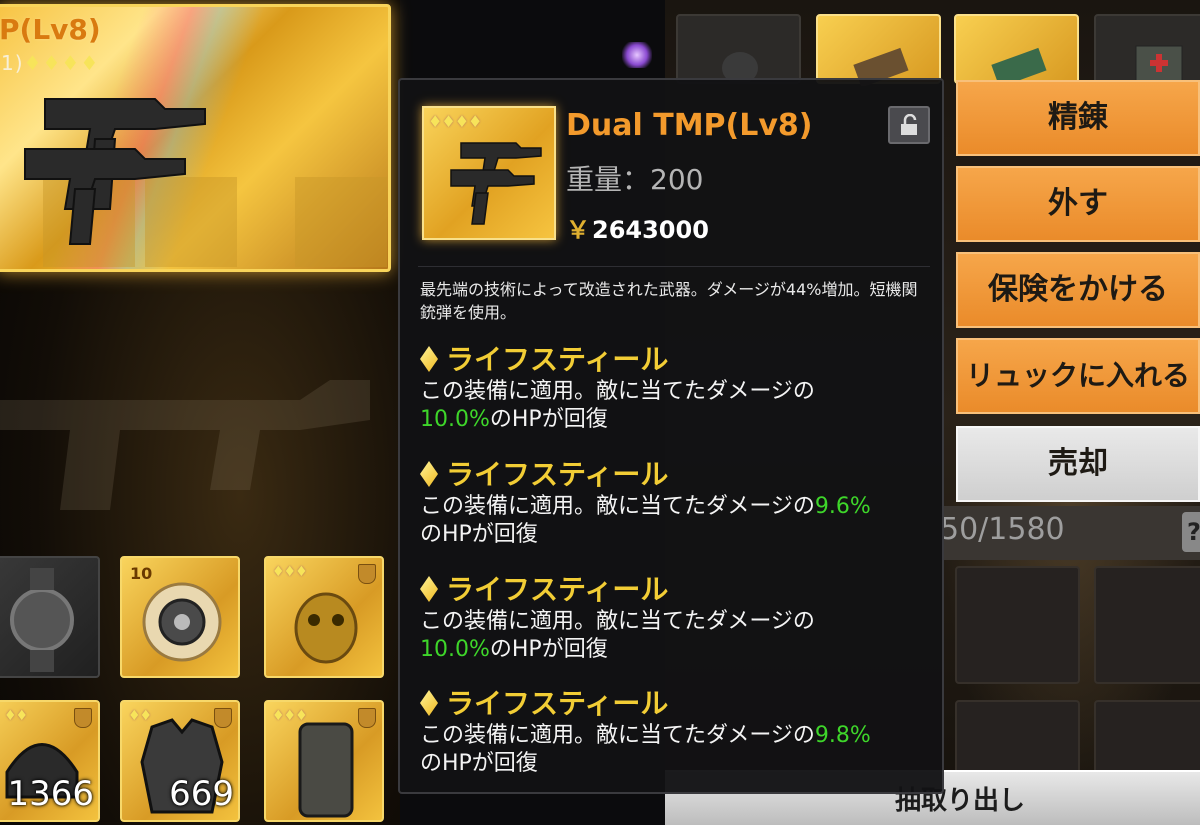 The height and width of the screenshot is (825, 1200). What do you see at coordinates (689, 125) in the screenshot?
I see `item-name: Dual TMP(Lv8)` at bounding box center [689, 125].